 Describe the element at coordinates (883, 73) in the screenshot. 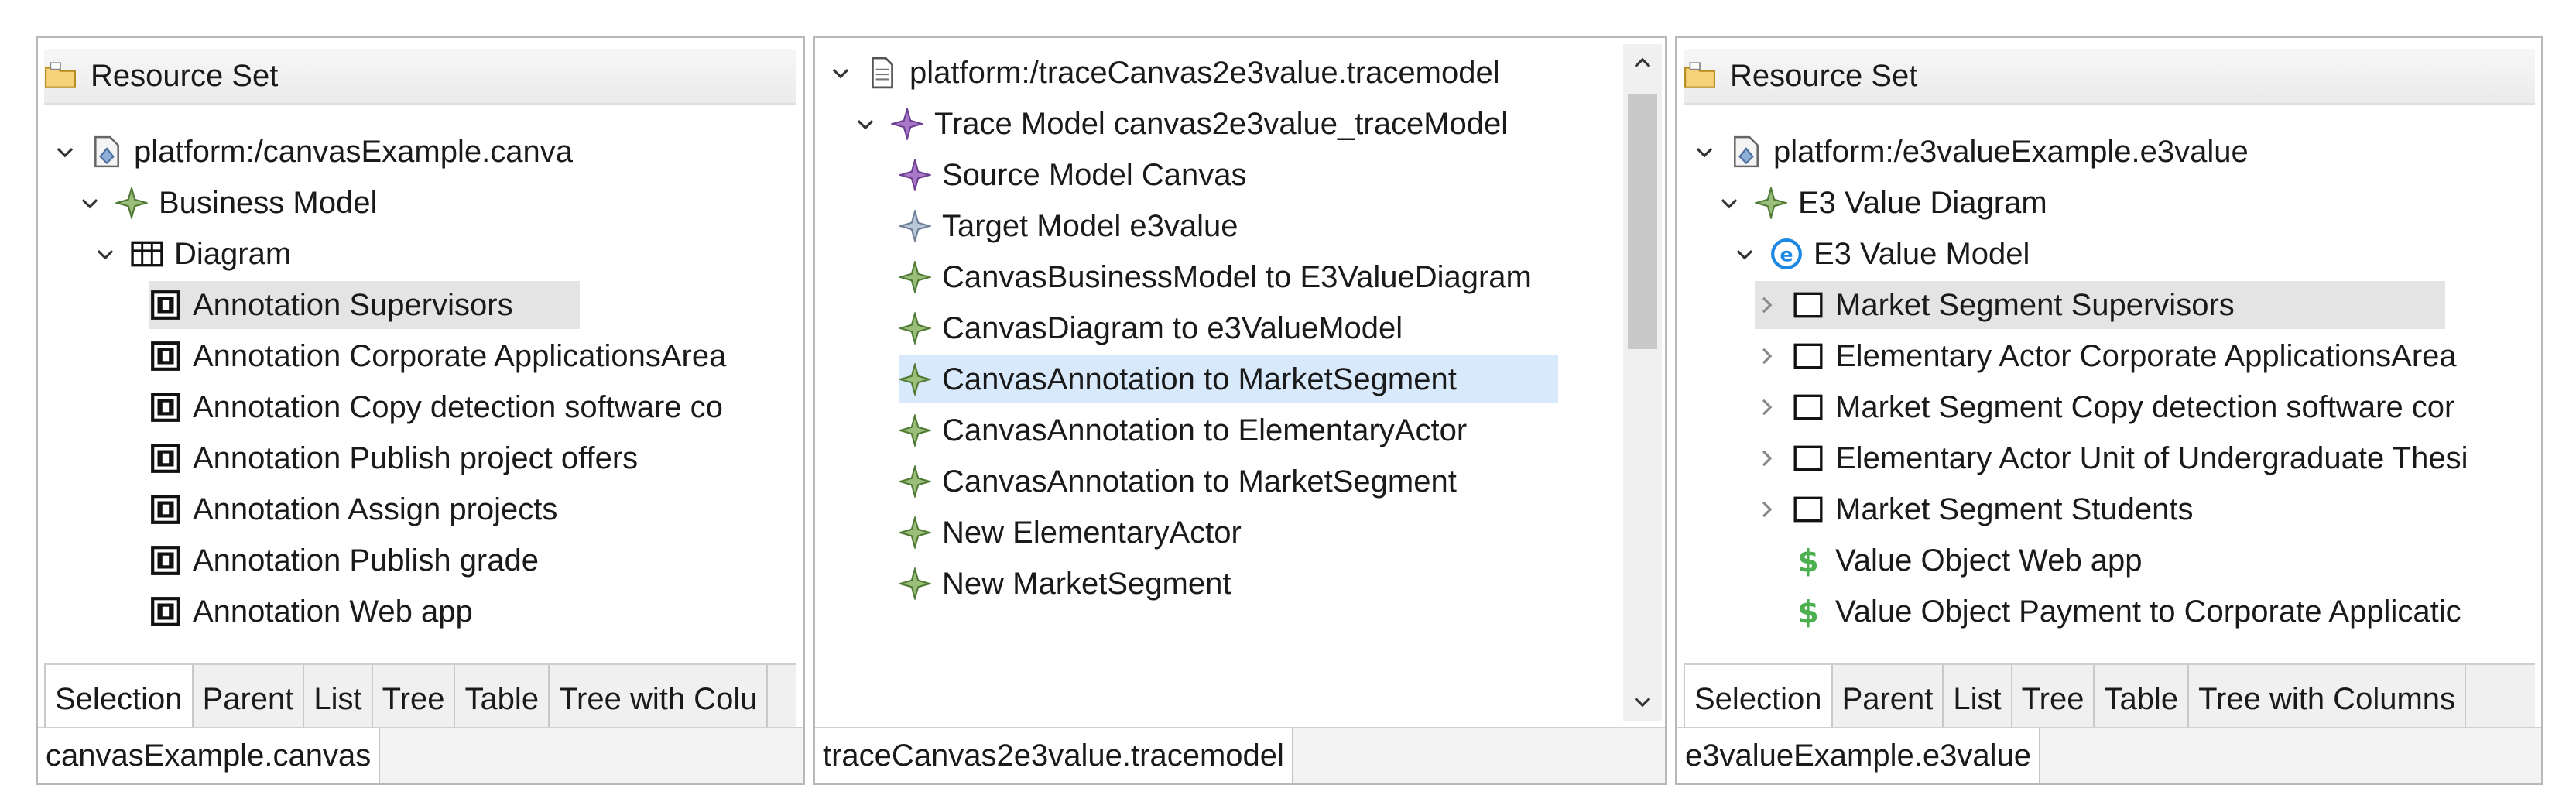

I see `document-icon` at that location.